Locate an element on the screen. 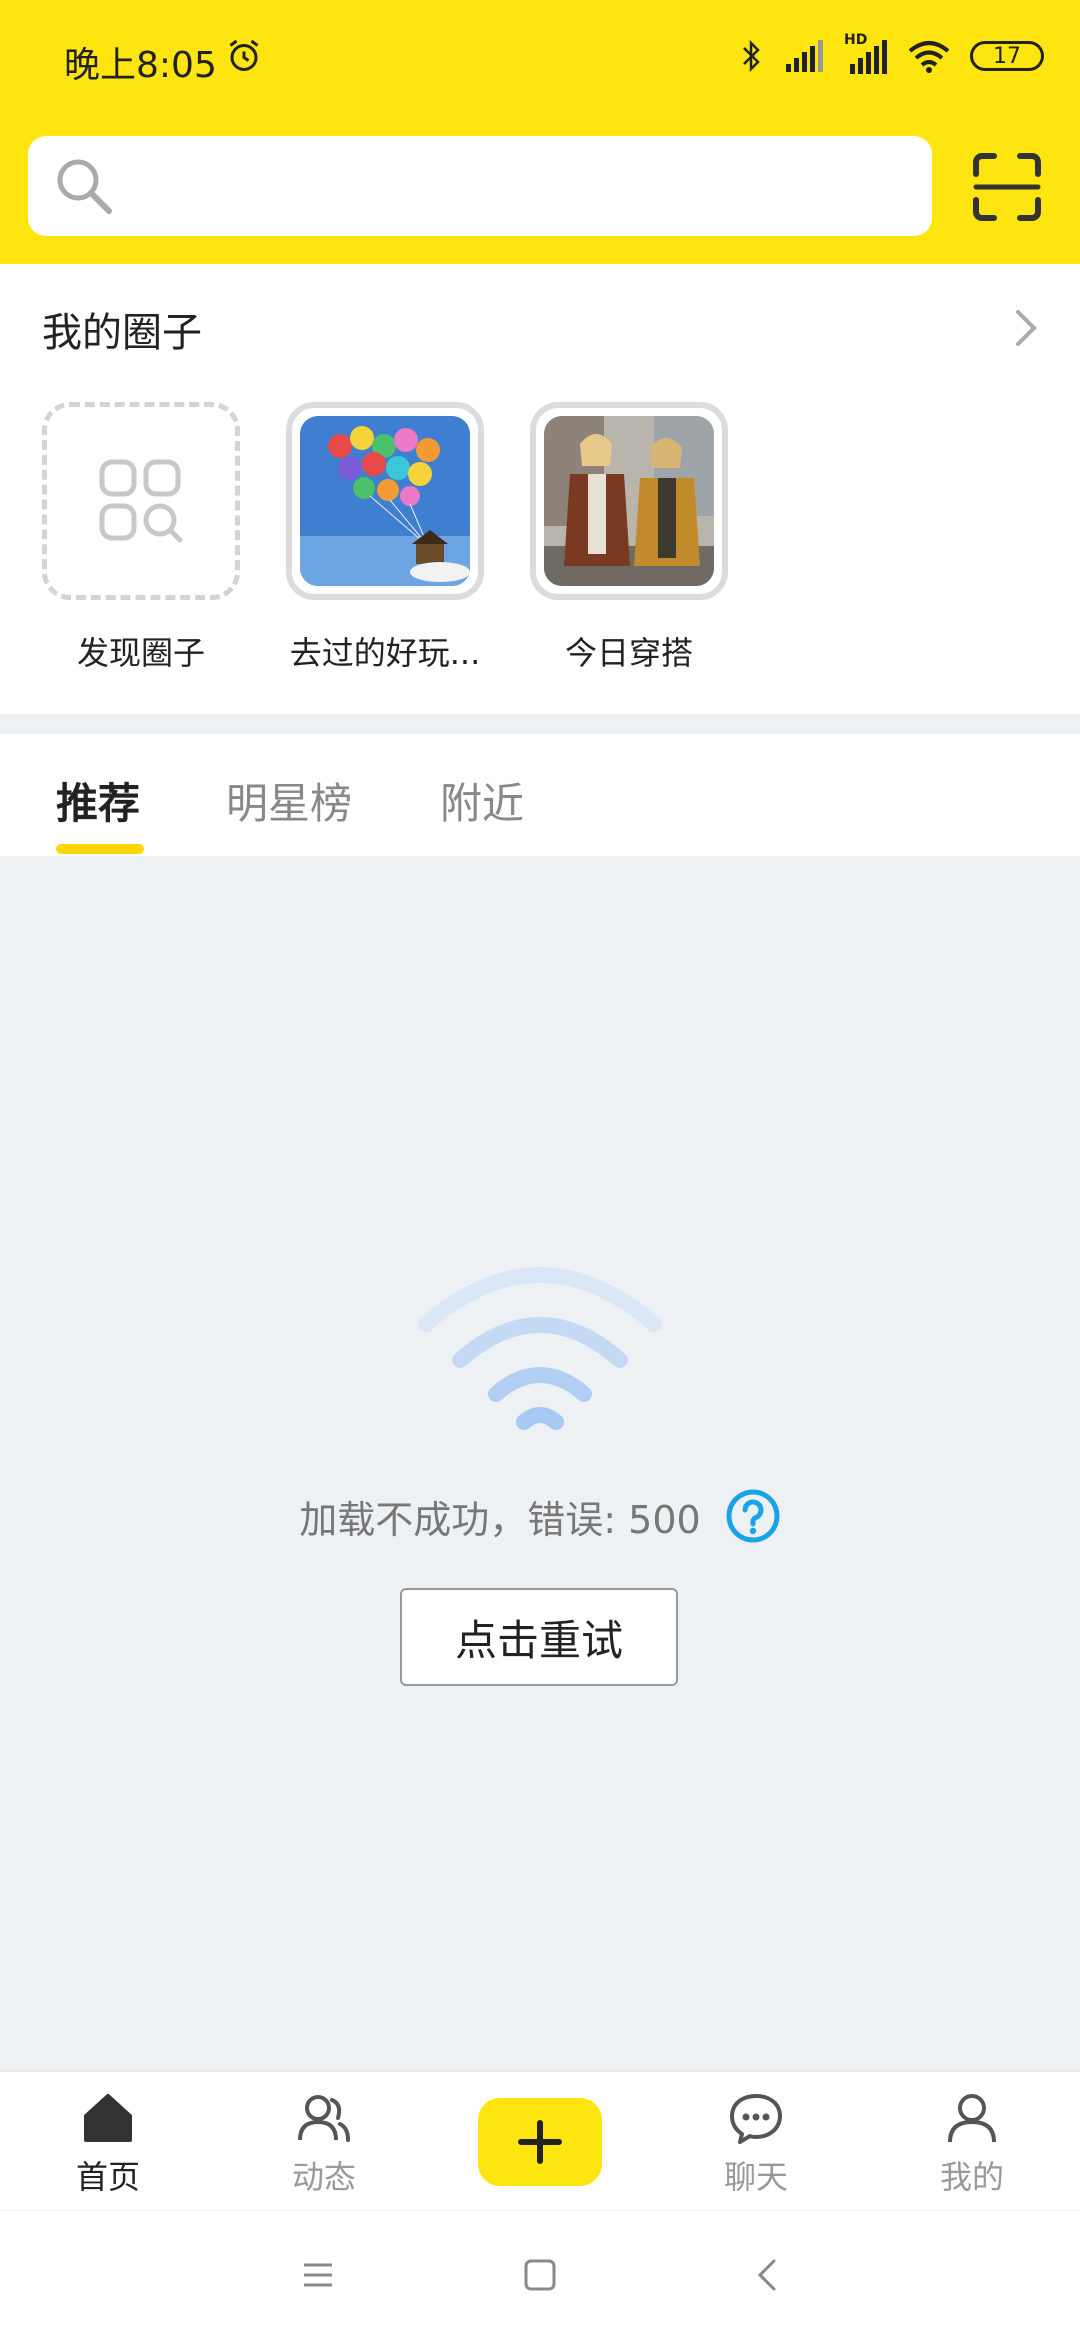 The width and height of the screenshot is (1080, 2340). plus-icon is located at coordinates (540, 2142).